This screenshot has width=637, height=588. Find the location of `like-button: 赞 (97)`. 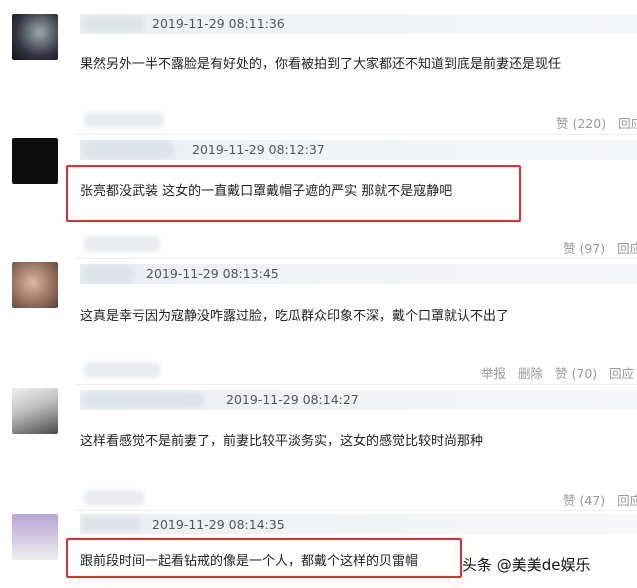

like-button: 赞 (97) is located at coordinates (584, 247).